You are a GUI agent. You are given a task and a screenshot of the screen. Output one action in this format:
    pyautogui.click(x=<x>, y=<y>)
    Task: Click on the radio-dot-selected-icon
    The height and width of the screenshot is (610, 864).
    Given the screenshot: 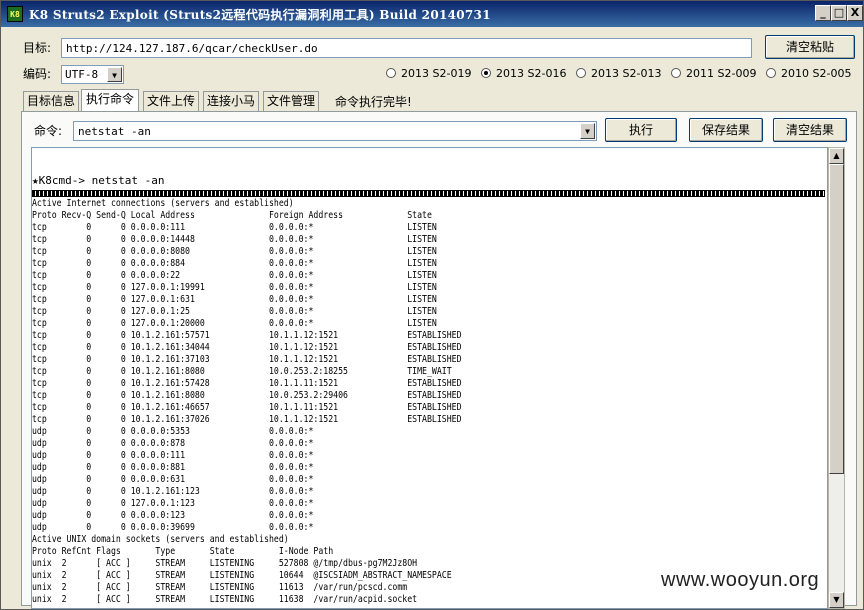 What is the action you would take?
    pyautogui.click(x=486, y=73)
    